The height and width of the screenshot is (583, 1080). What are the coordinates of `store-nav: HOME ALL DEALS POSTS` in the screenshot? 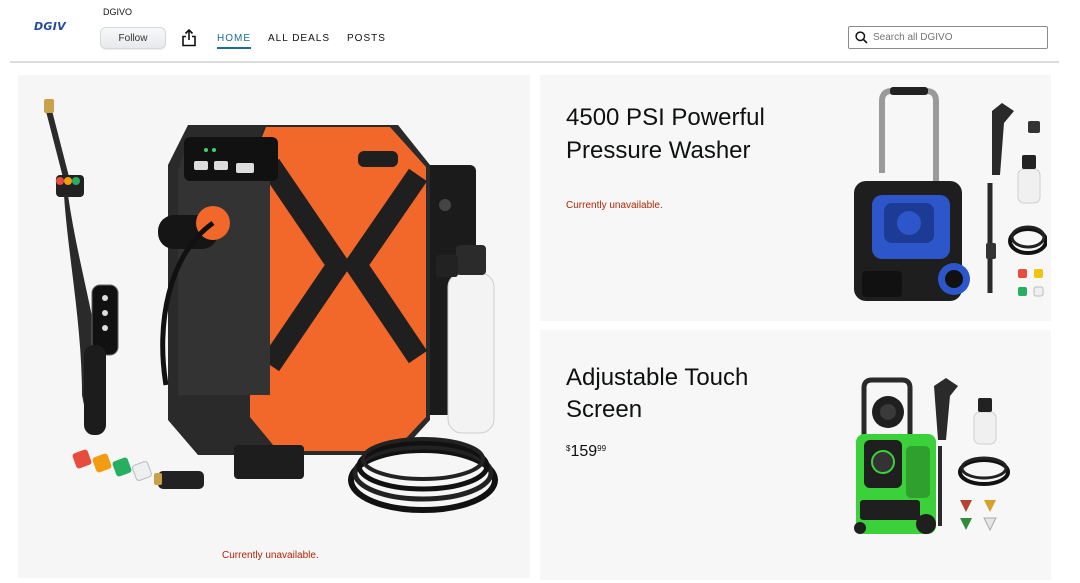 It's located at (301, 41).